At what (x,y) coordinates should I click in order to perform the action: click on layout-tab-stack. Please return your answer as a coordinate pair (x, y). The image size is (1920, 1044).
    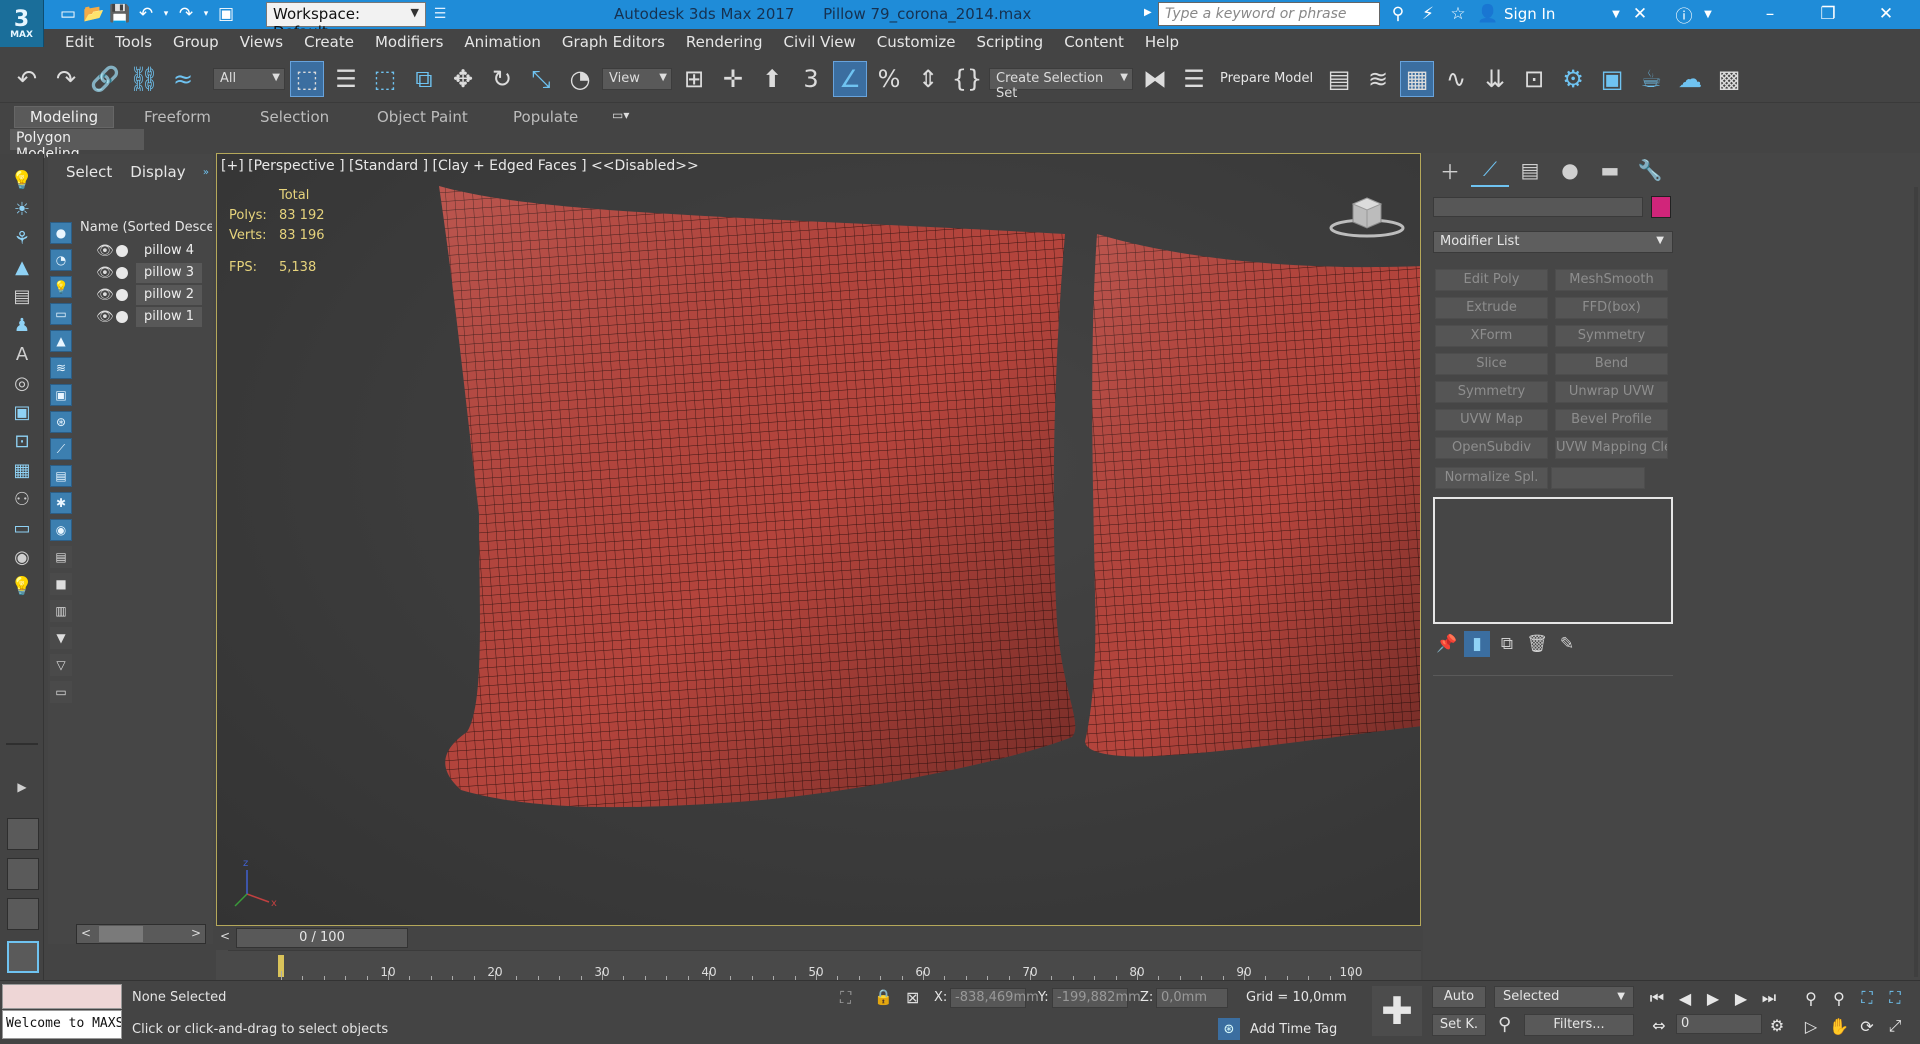
    Looking at the image, I should click on (23, 914).